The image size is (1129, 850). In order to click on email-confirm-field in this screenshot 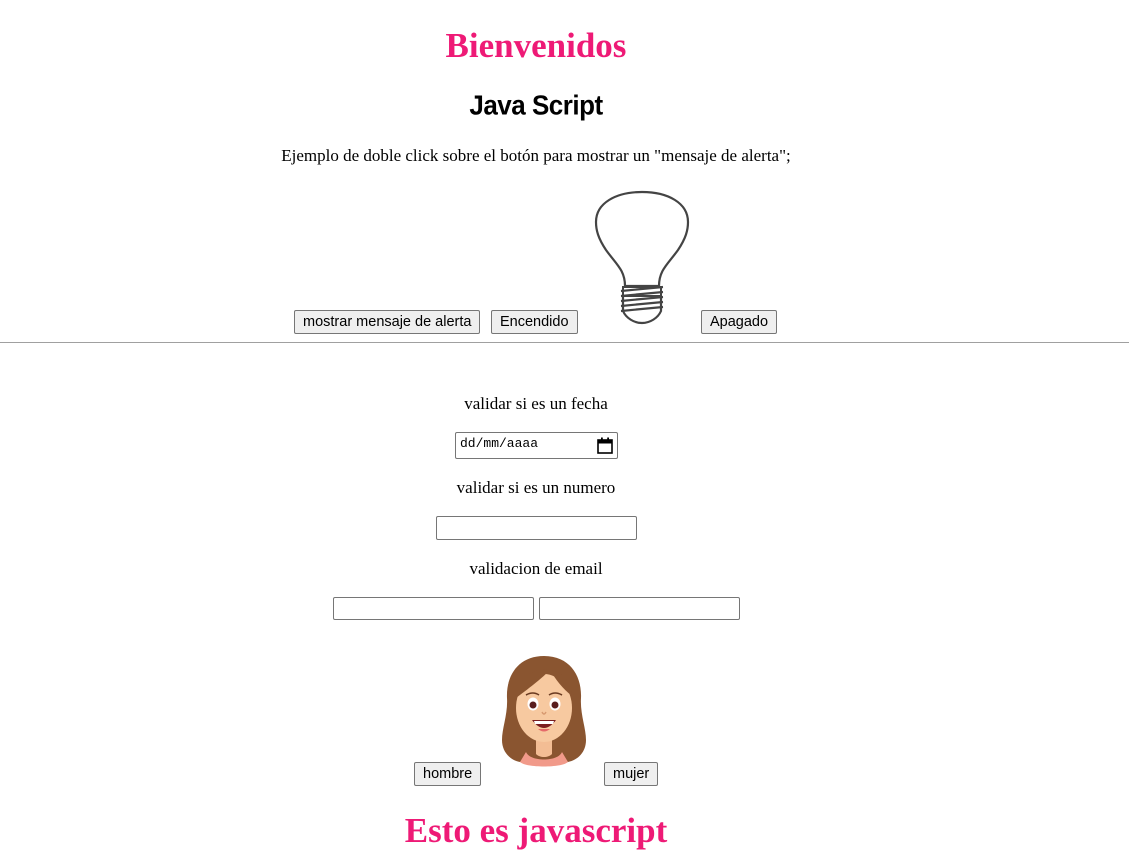, I will do `click(639, 608)`.